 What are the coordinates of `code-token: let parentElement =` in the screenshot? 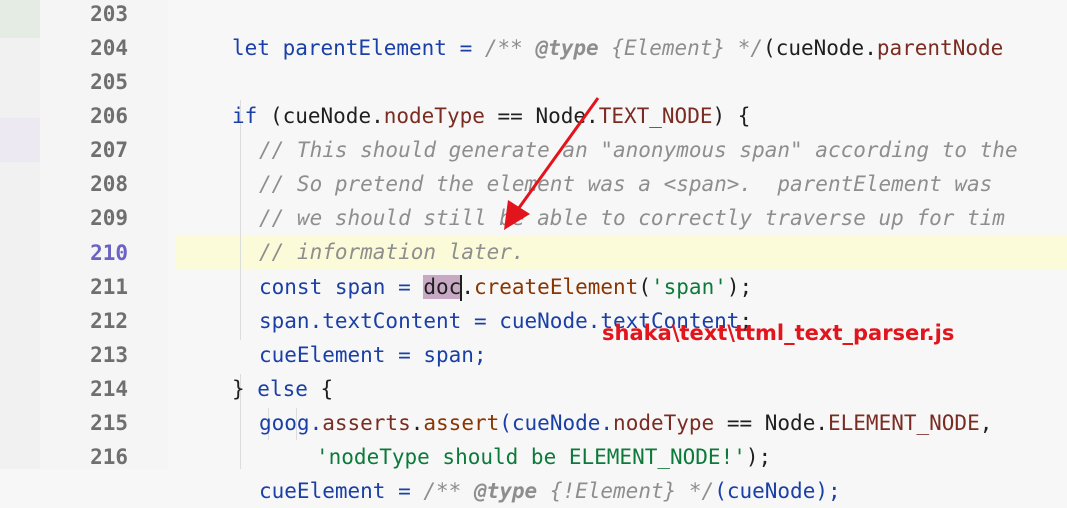 It's located at (358, 48).